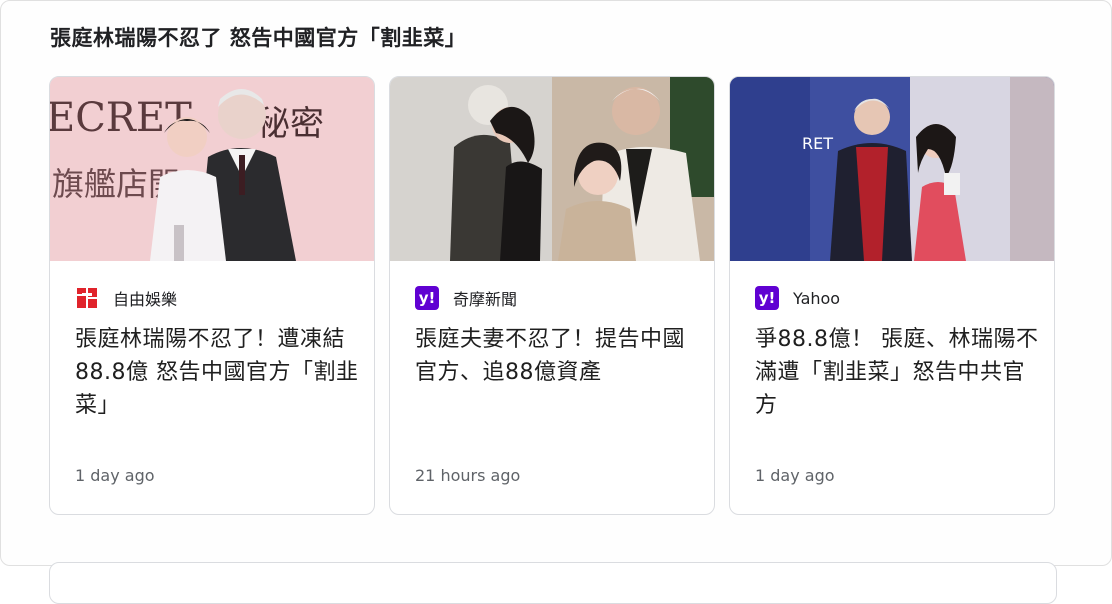 This screenshot has height=604, width=1112. What do you see at coordinates (485, 299) in the screenshot?
I see `source-name: 奇摩新聞` at bounding box center [485, 299].